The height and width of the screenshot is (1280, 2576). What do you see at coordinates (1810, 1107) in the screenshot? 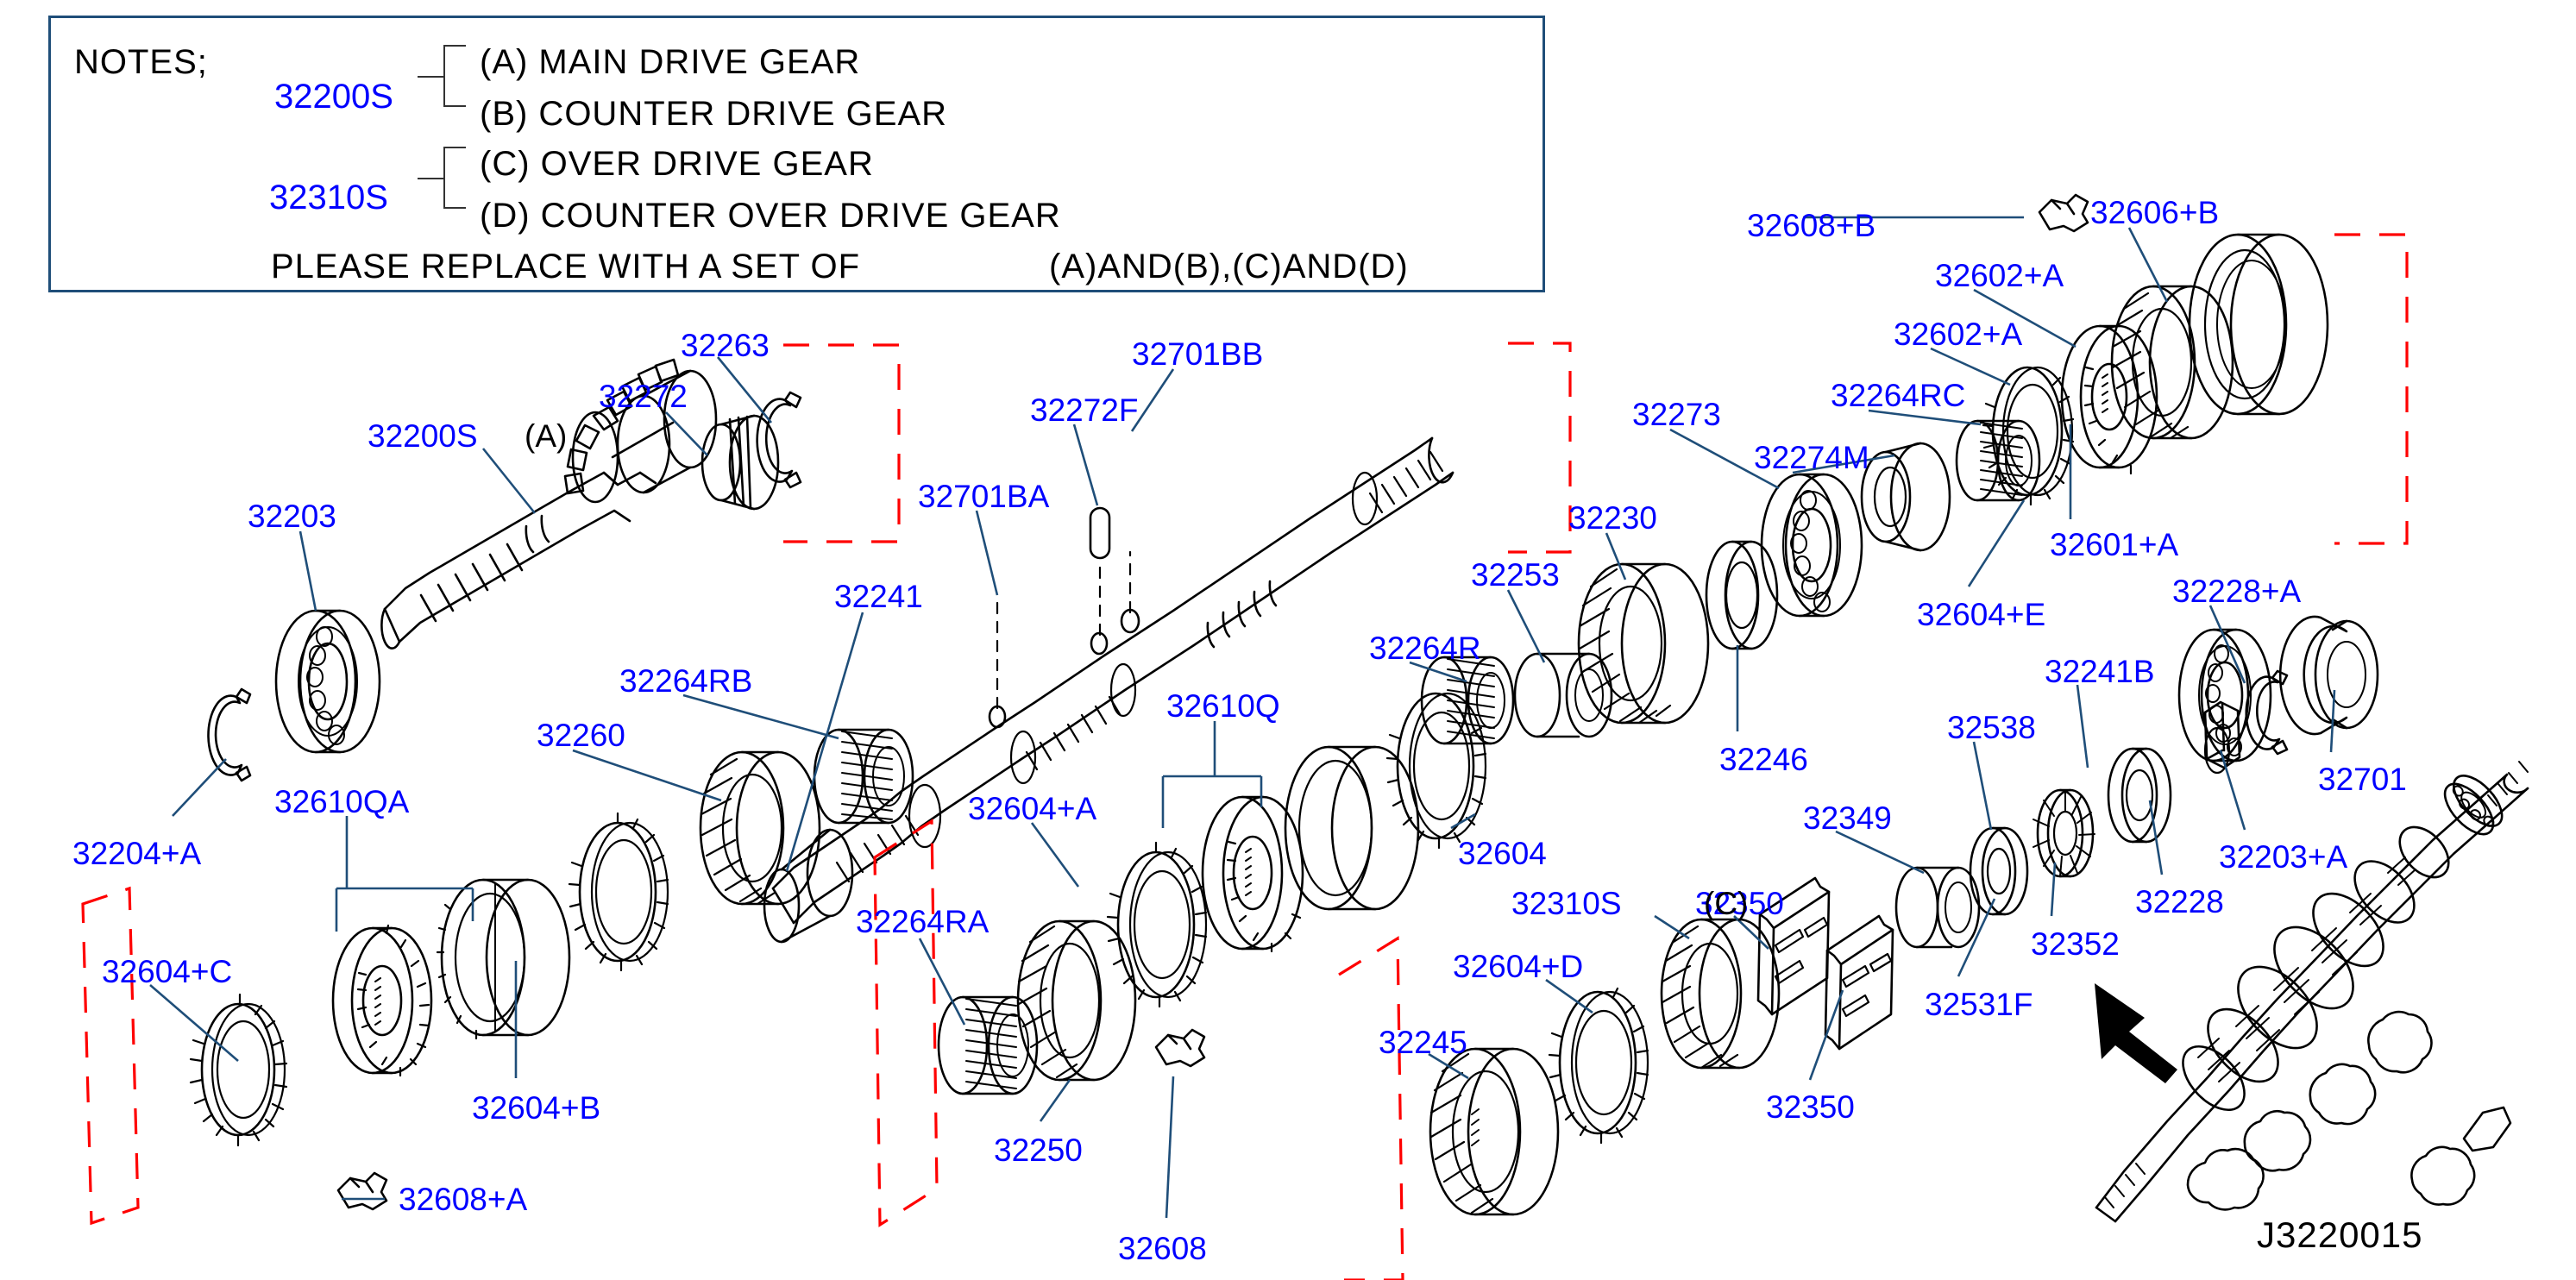
I see `callout-32350_b: 32350` at bounding box center [1810, 1107].